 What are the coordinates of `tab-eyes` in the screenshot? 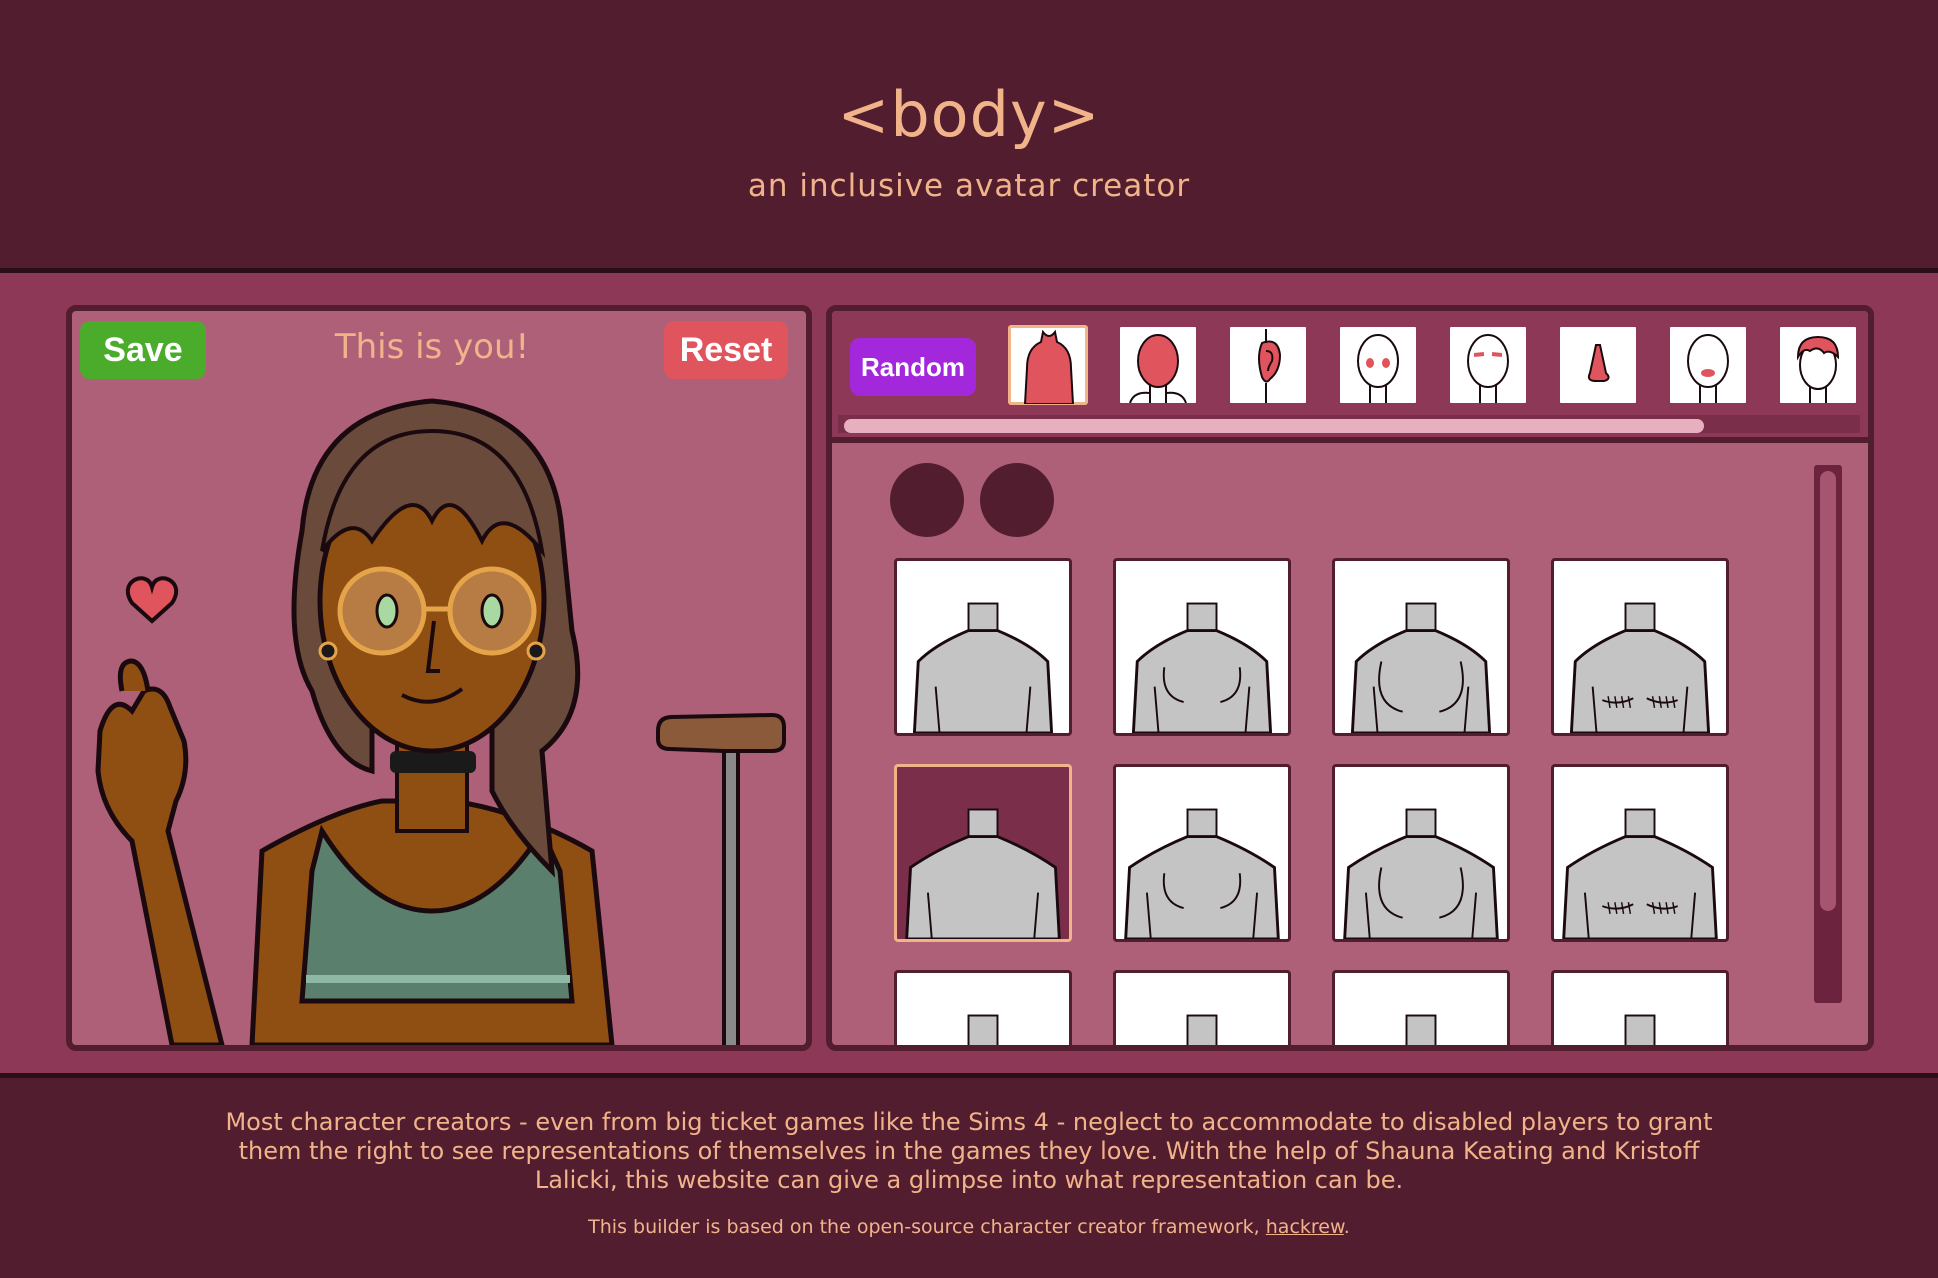 It's located at (1378, 365).